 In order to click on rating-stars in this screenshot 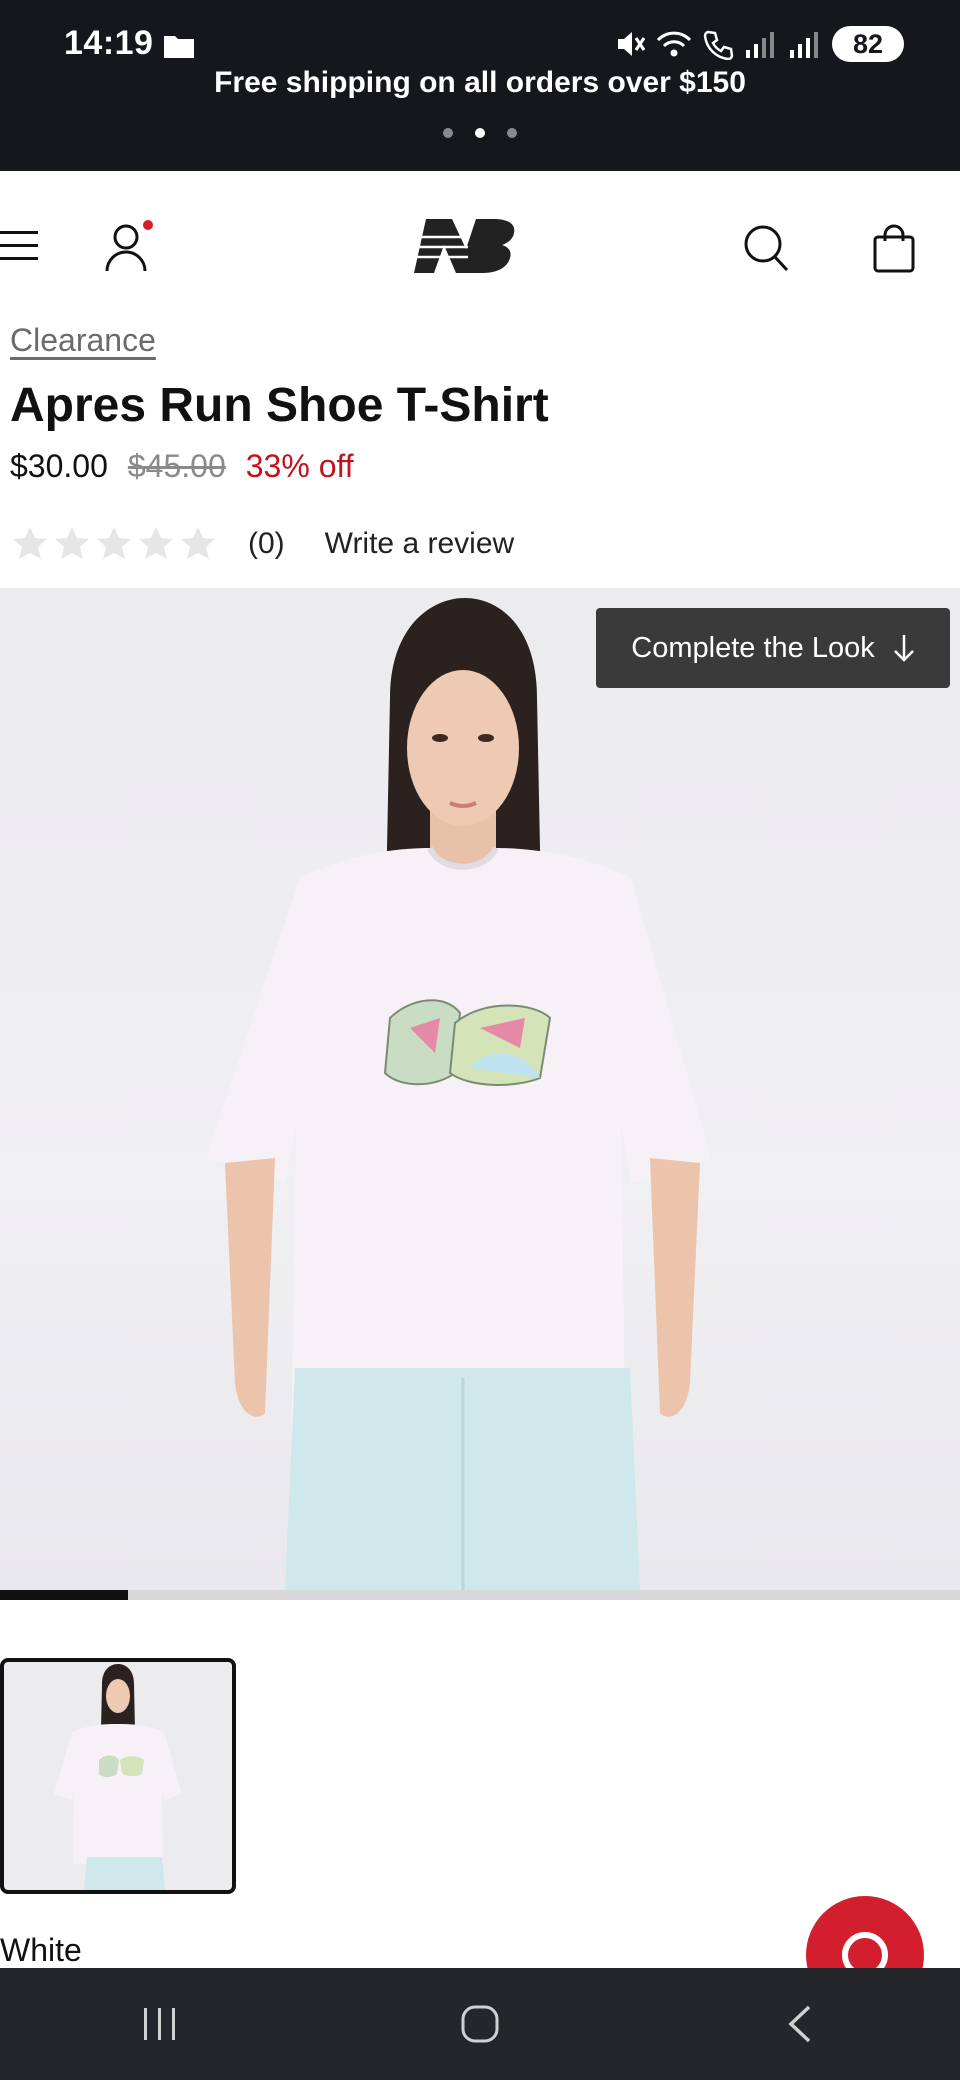, I will do `click(114, 544)`.